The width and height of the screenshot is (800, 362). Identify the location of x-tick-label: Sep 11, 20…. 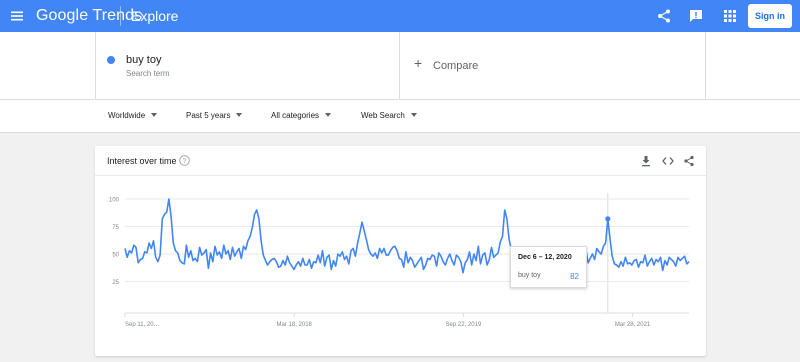
(142, 324).